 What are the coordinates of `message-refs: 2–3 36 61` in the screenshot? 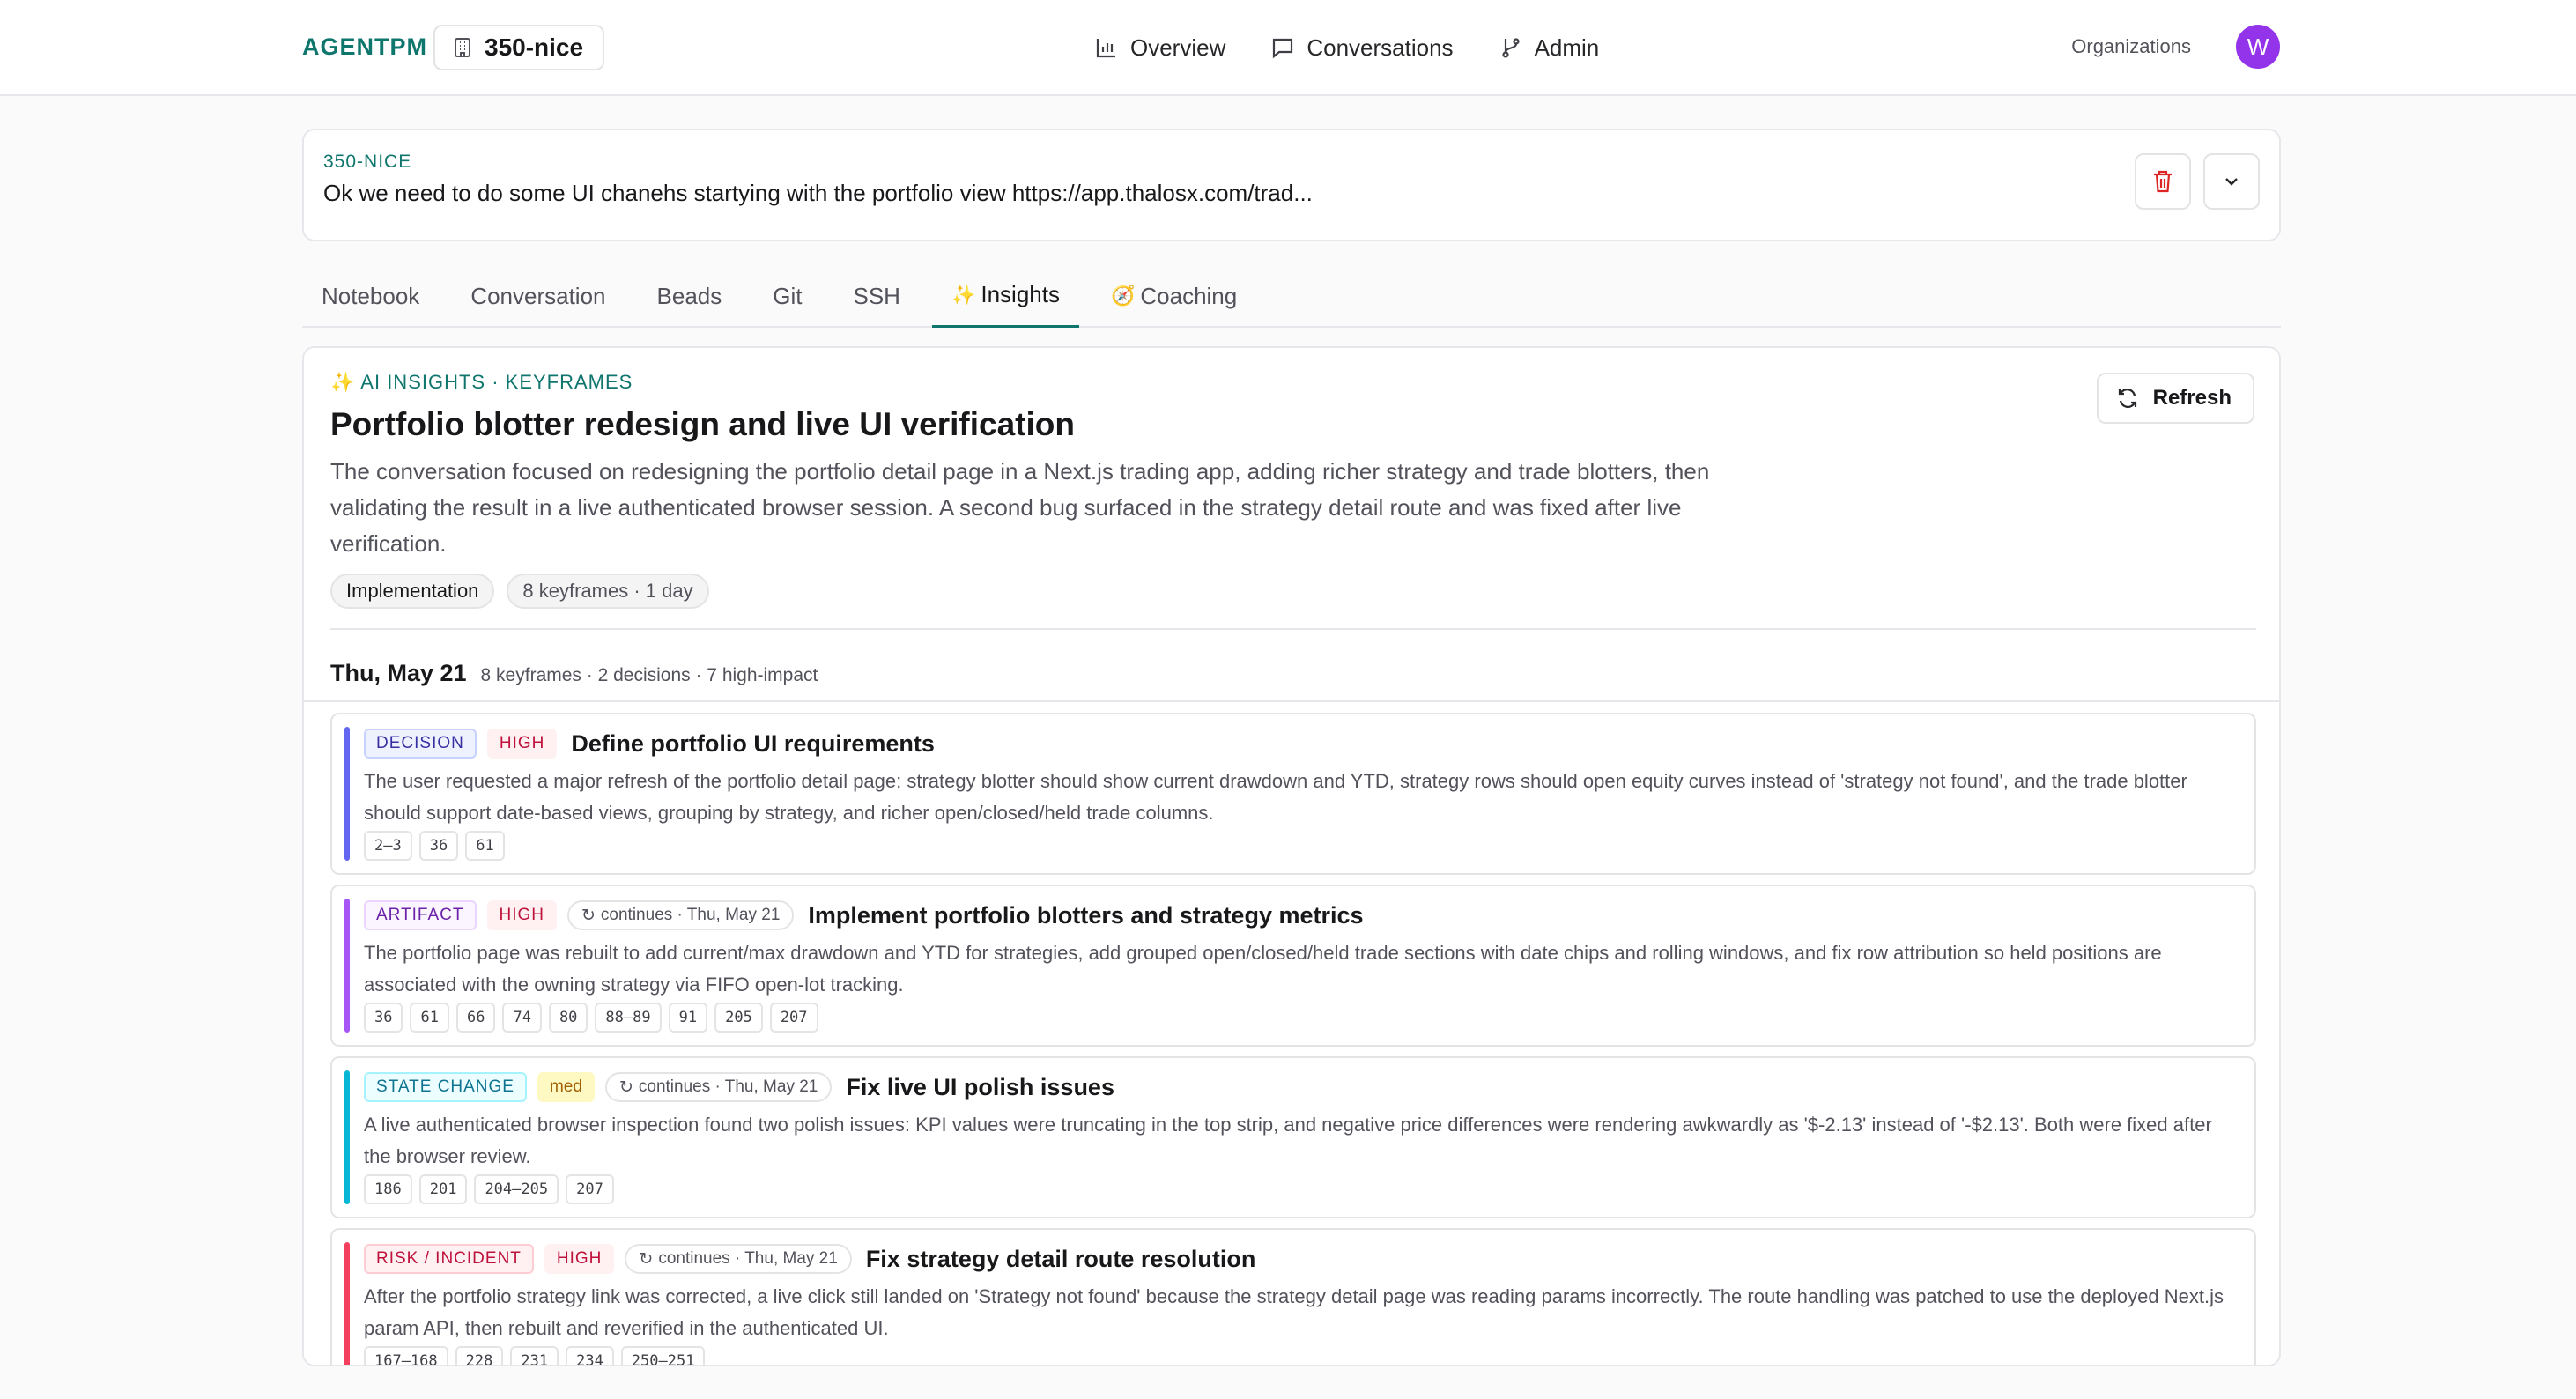 It's located at (435, 846).